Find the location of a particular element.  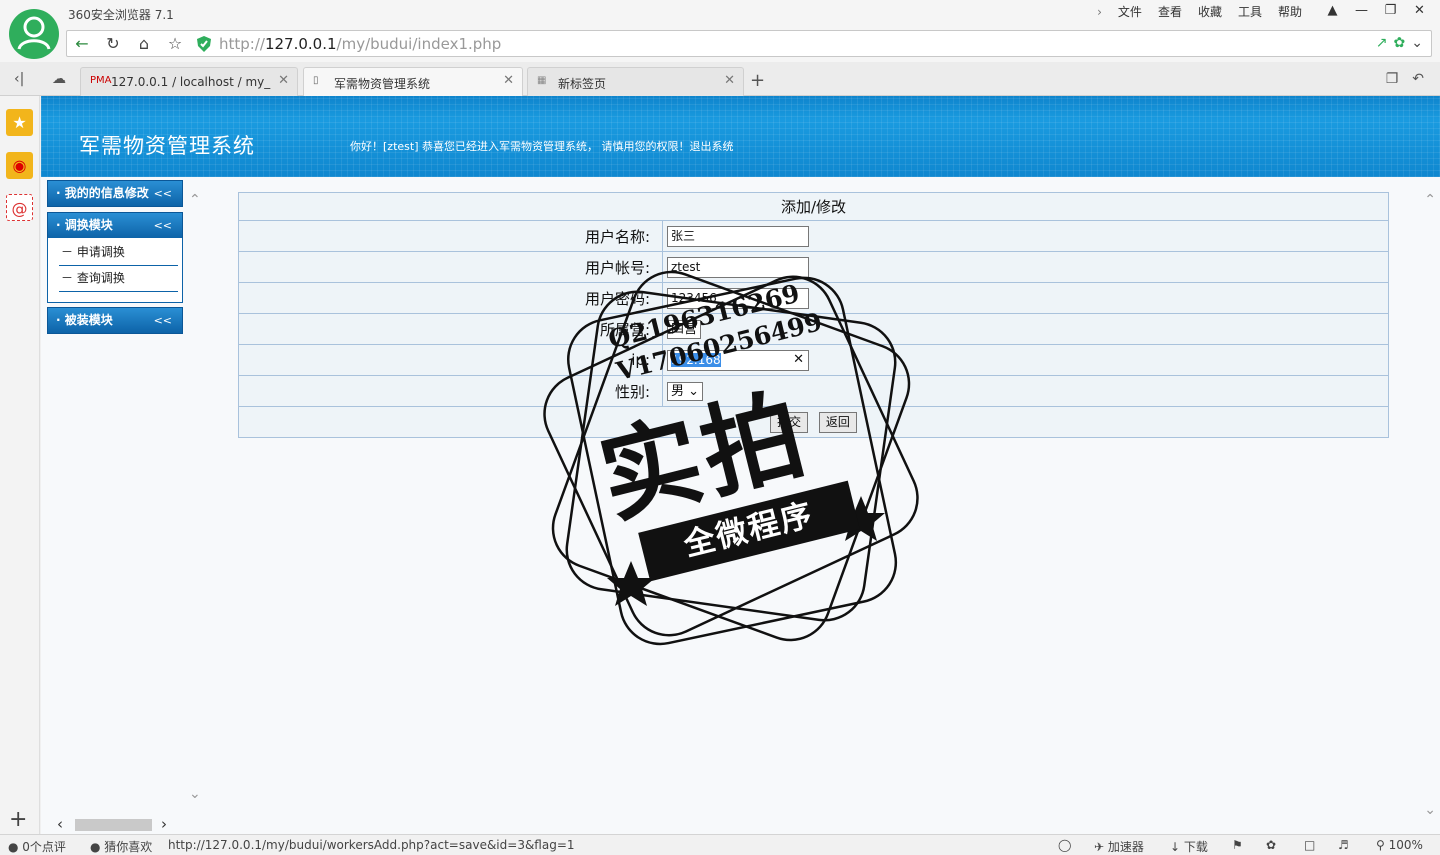

scroll-left-icon: ‹ is located at coordinates (60, 824).